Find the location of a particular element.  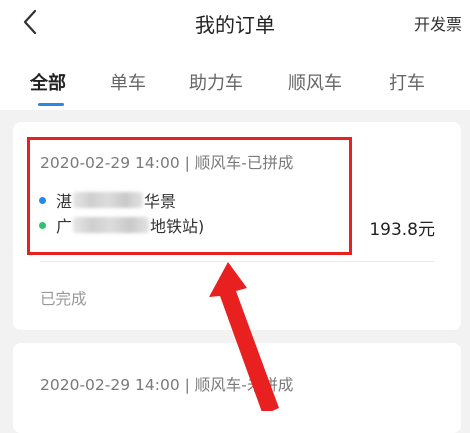

order-price: 193.8元 is located at coordinates (402, 230).